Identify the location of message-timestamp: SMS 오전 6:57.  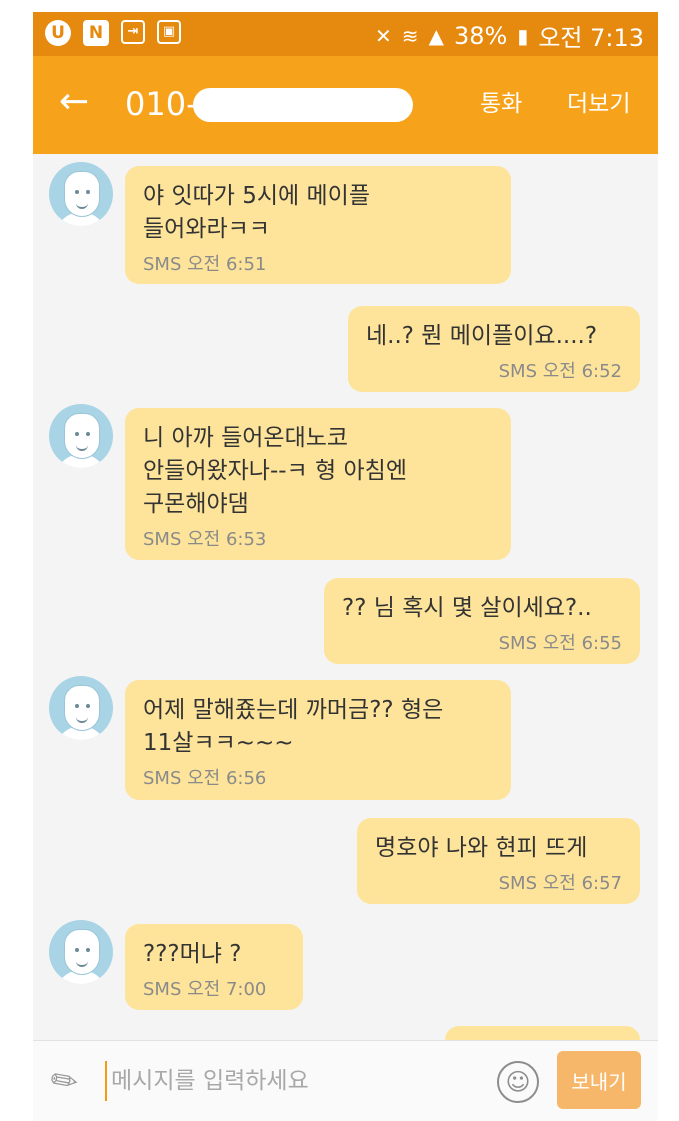
(560, 883).